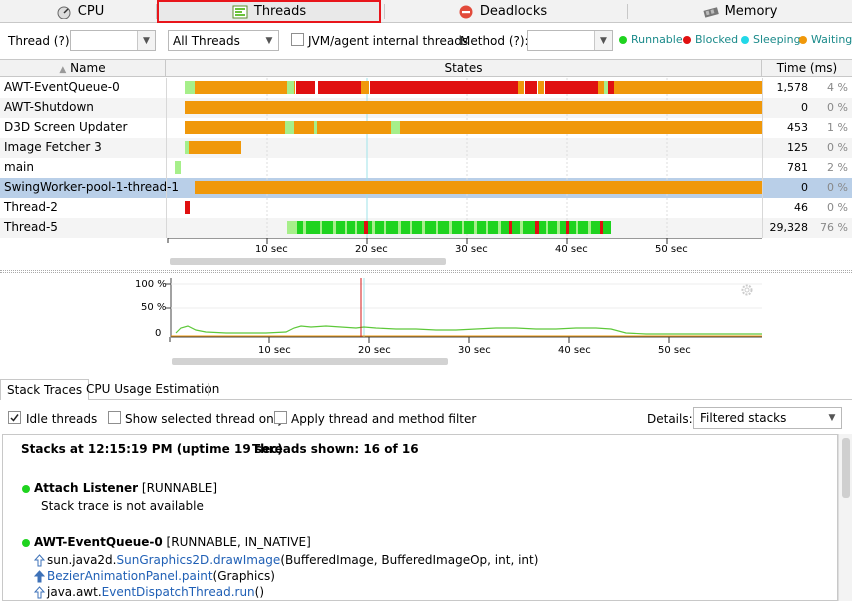  Describe the element at coordinates (374, 350) in the screenshot. I see `cpu-x-label: 20 sec` at that location.